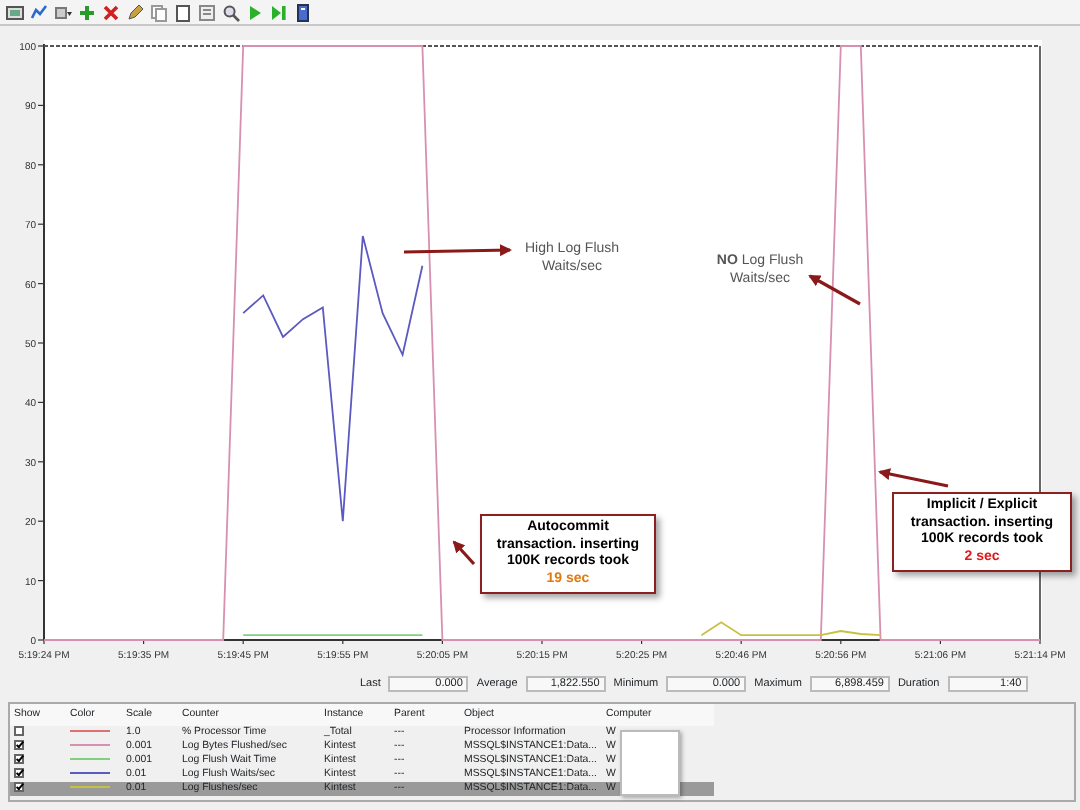 The width and height of the screenshot is (1080, 810). What do you see at coordinates (207, 12) in the screenshot?
I see `properties-button` at bounding box center [207, 12].